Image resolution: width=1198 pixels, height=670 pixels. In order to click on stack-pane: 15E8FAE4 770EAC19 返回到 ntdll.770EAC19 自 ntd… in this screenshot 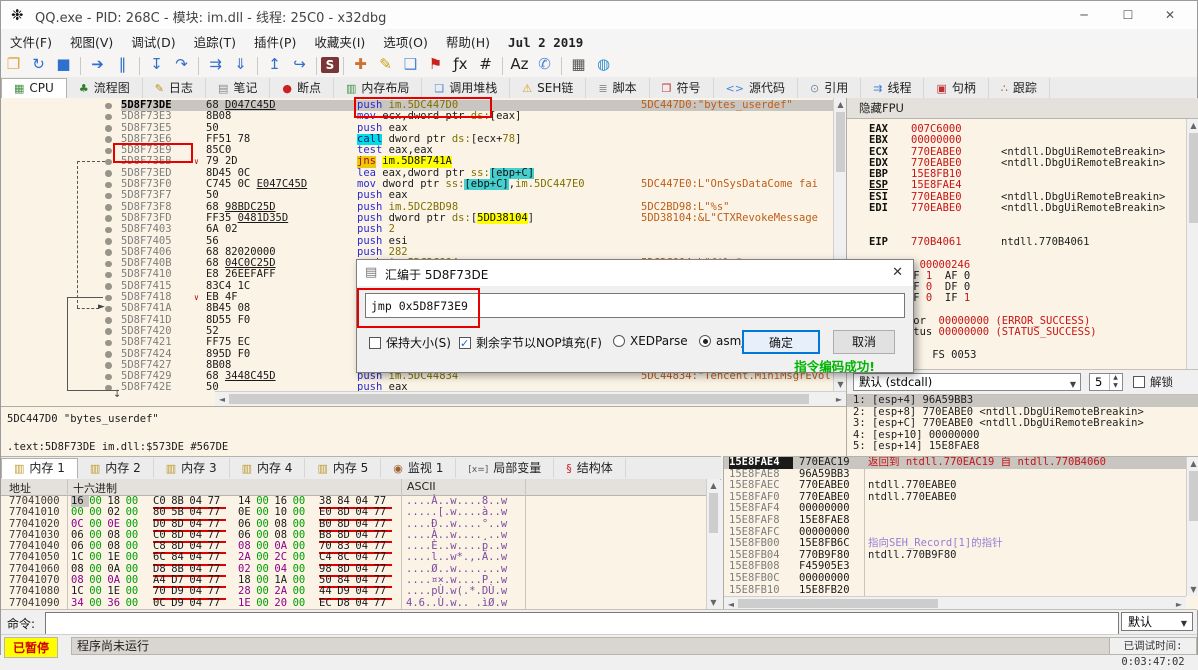, I will do `click(960, 533)`.